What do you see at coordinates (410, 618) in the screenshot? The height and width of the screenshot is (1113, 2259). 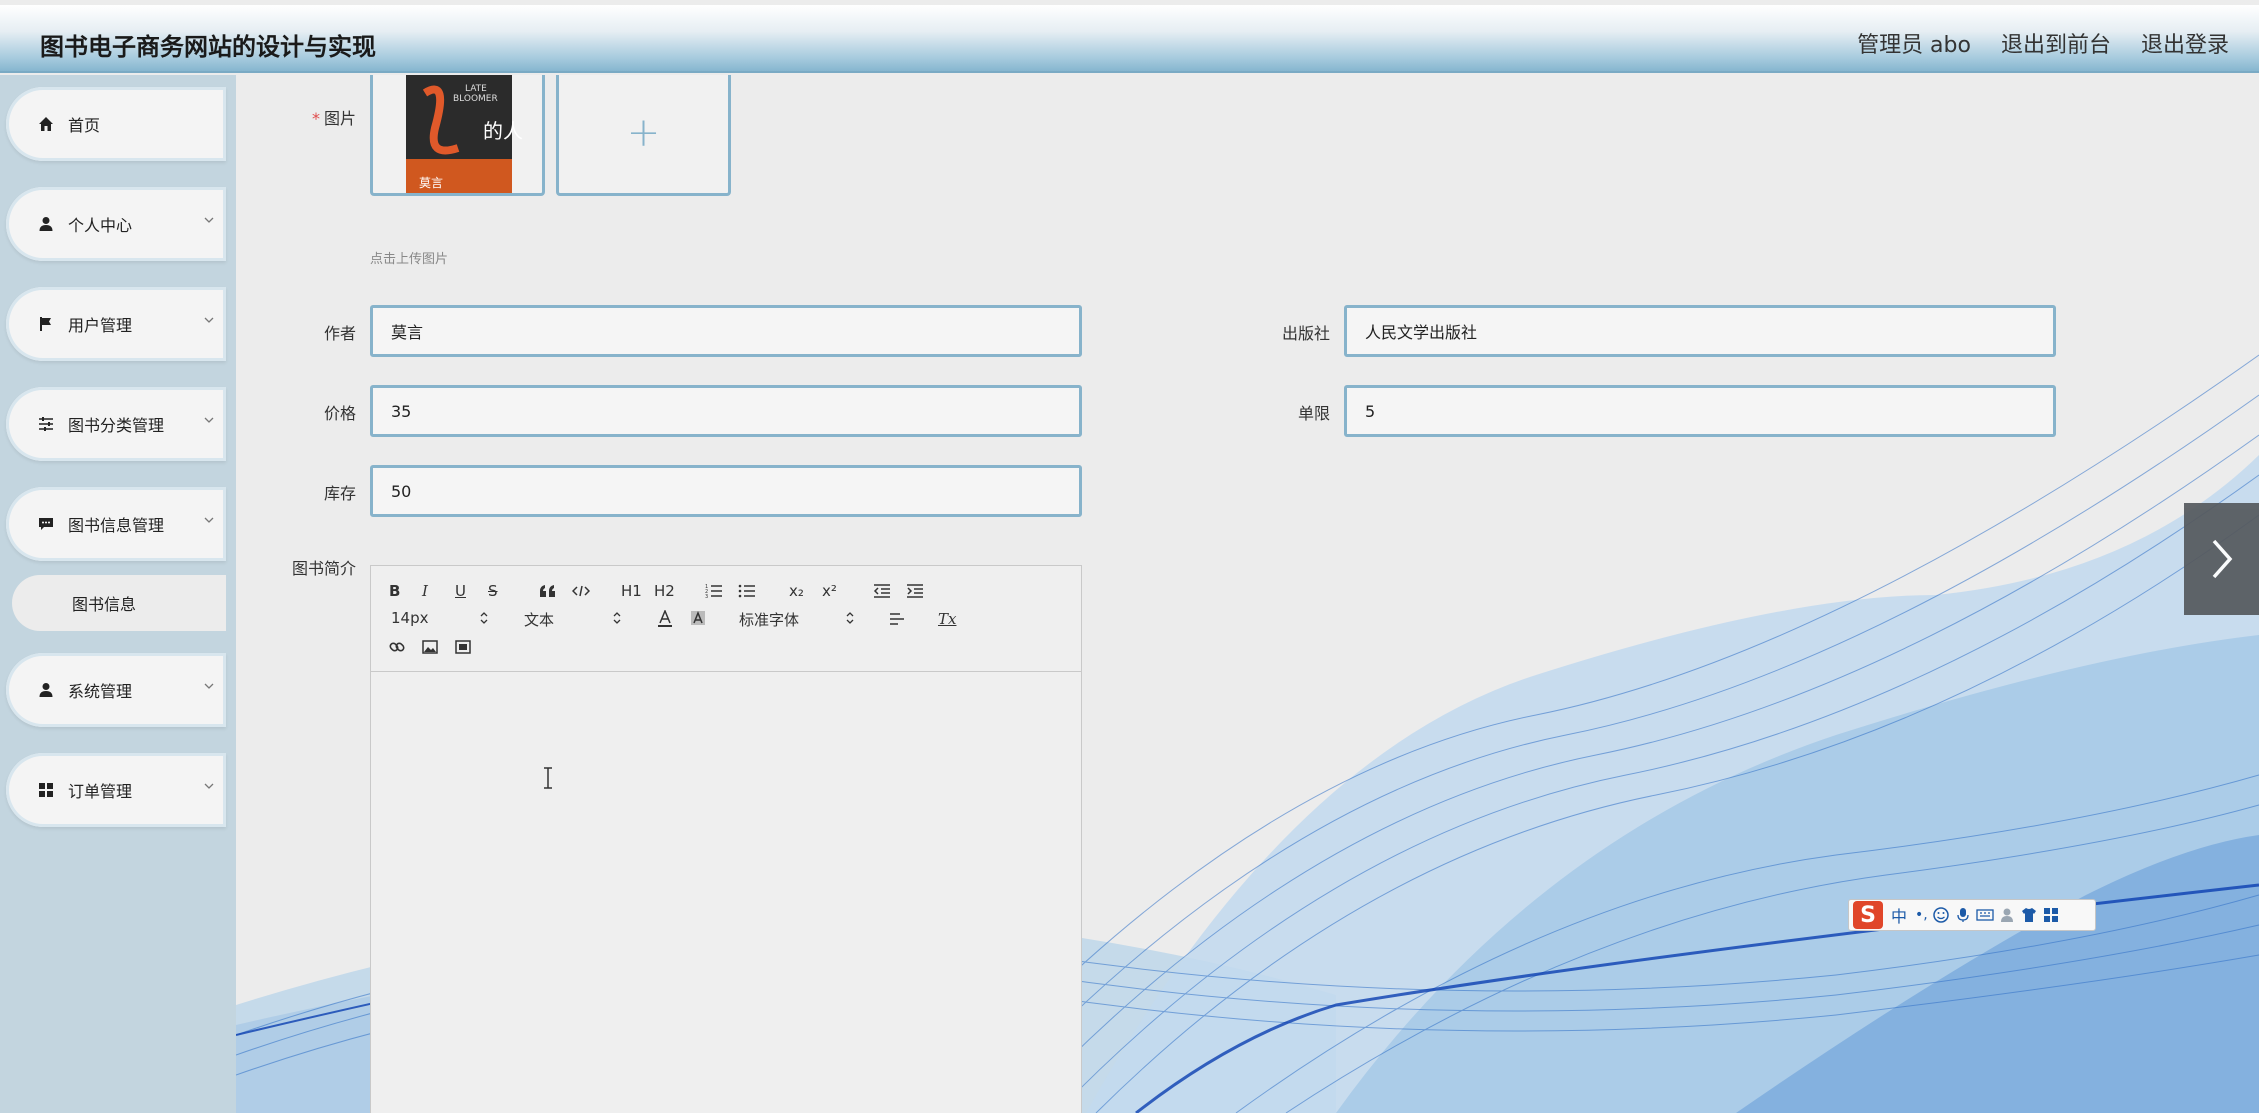 I see `font-size-select: 14px` at bounding box center [410, 618].